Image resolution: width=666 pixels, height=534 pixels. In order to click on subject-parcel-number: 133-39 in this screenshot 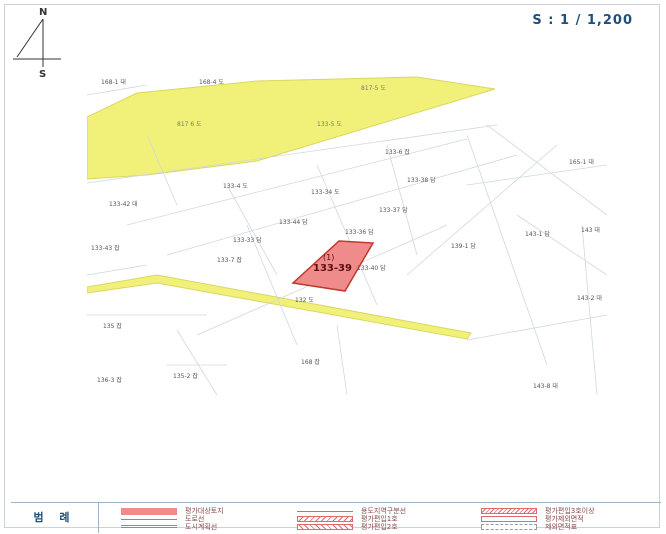, I will do `click(332, 268)`.